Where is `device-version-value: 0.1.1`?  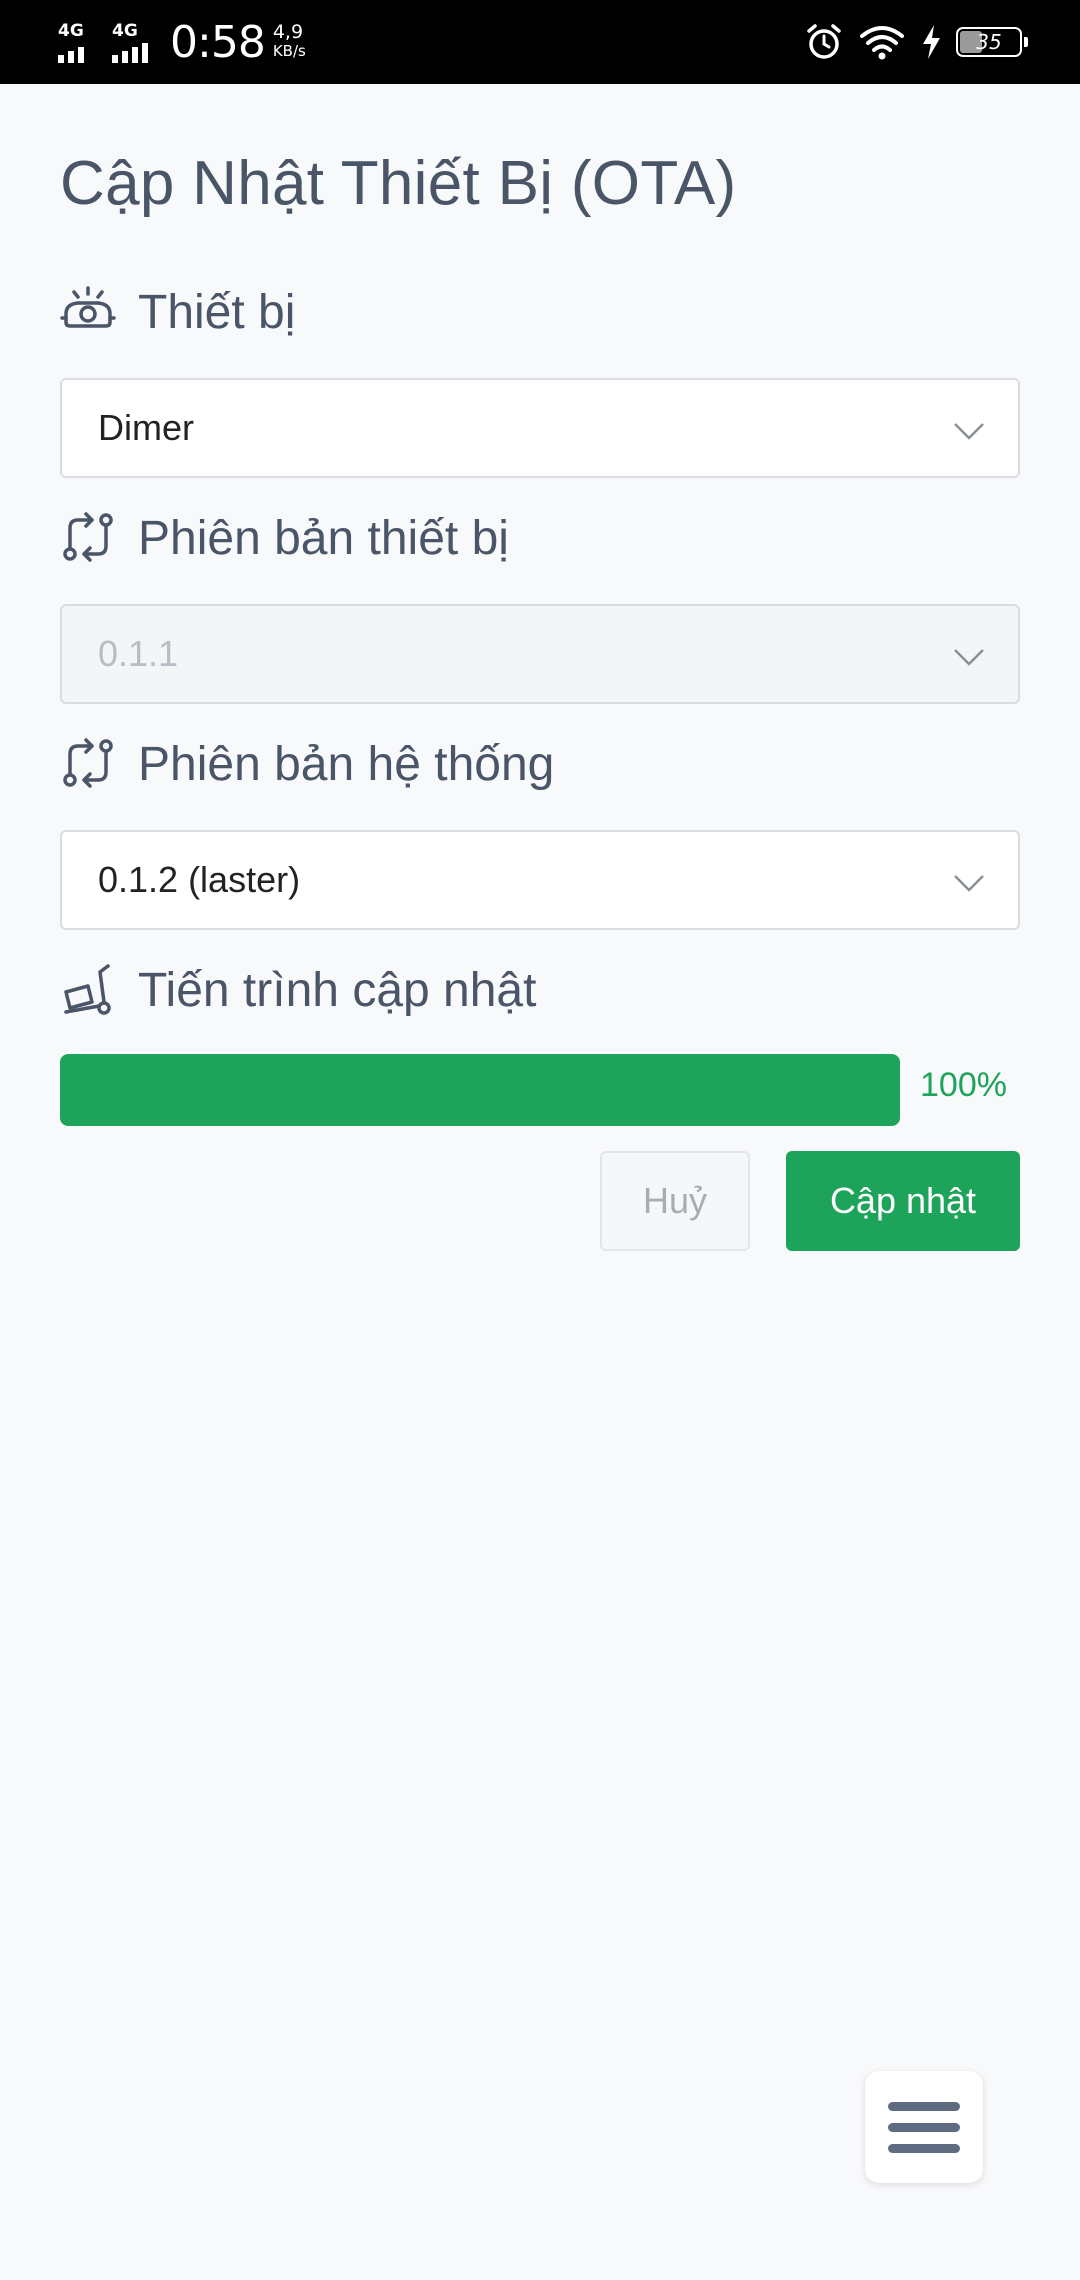 device-version-value: 0.1.1 is located at coordinates (138, 653).